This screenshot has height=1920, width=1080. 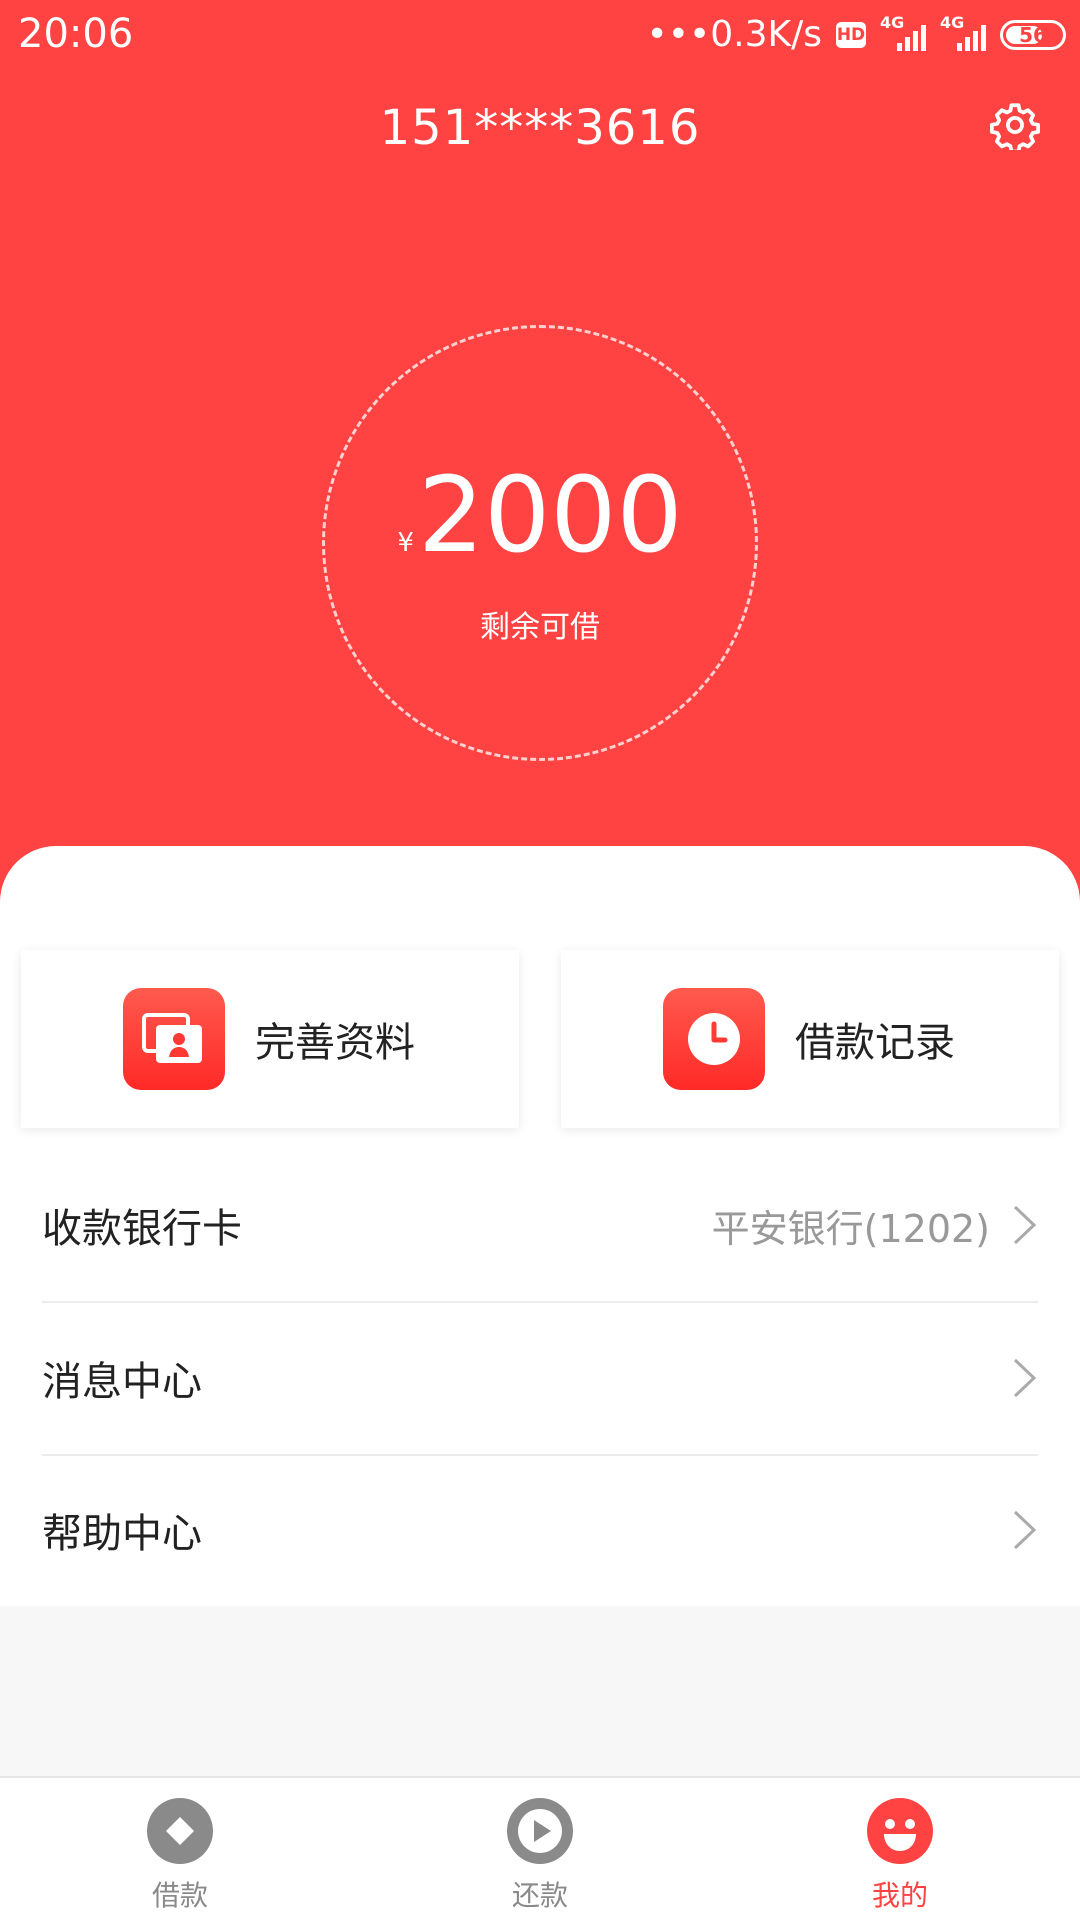 I want to click on gear-icon, so click(x=1015, y=125).